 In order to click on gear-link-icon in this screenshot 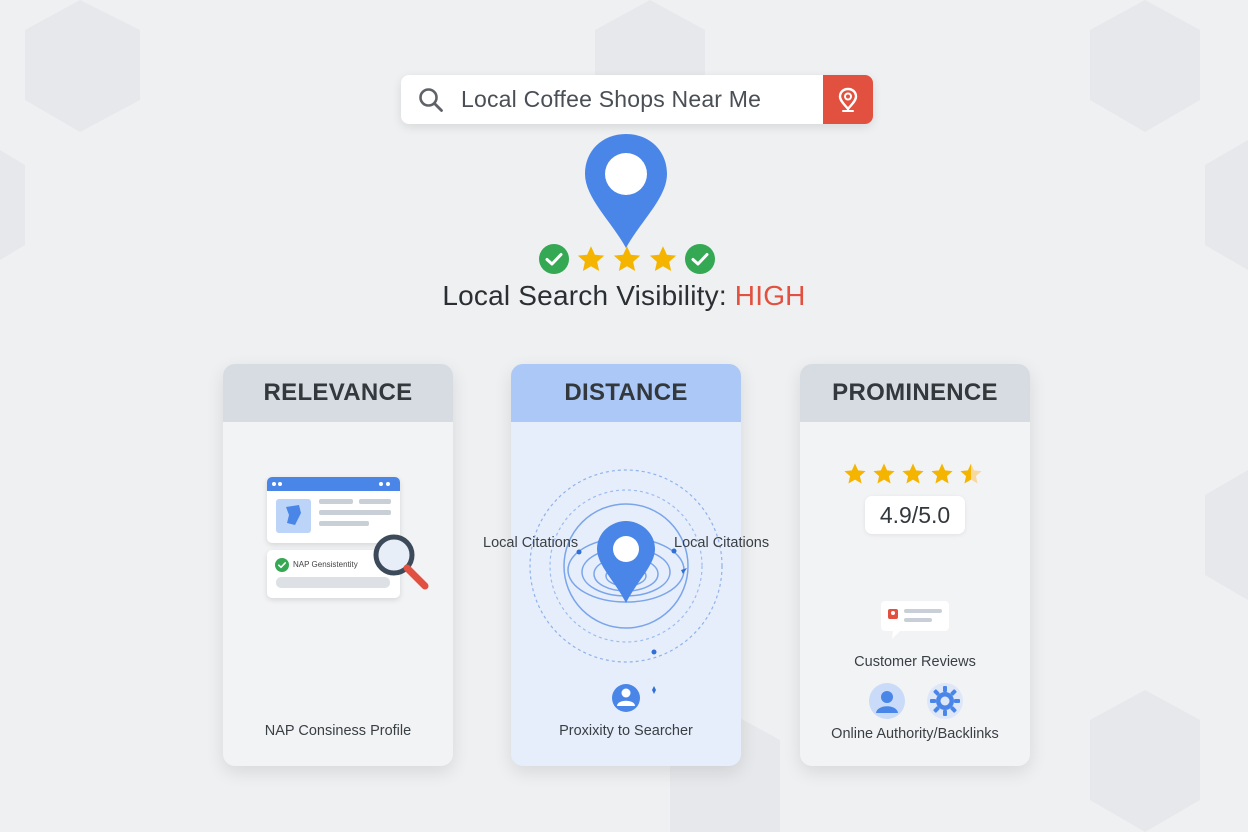, I will do `click(945, 701)`.